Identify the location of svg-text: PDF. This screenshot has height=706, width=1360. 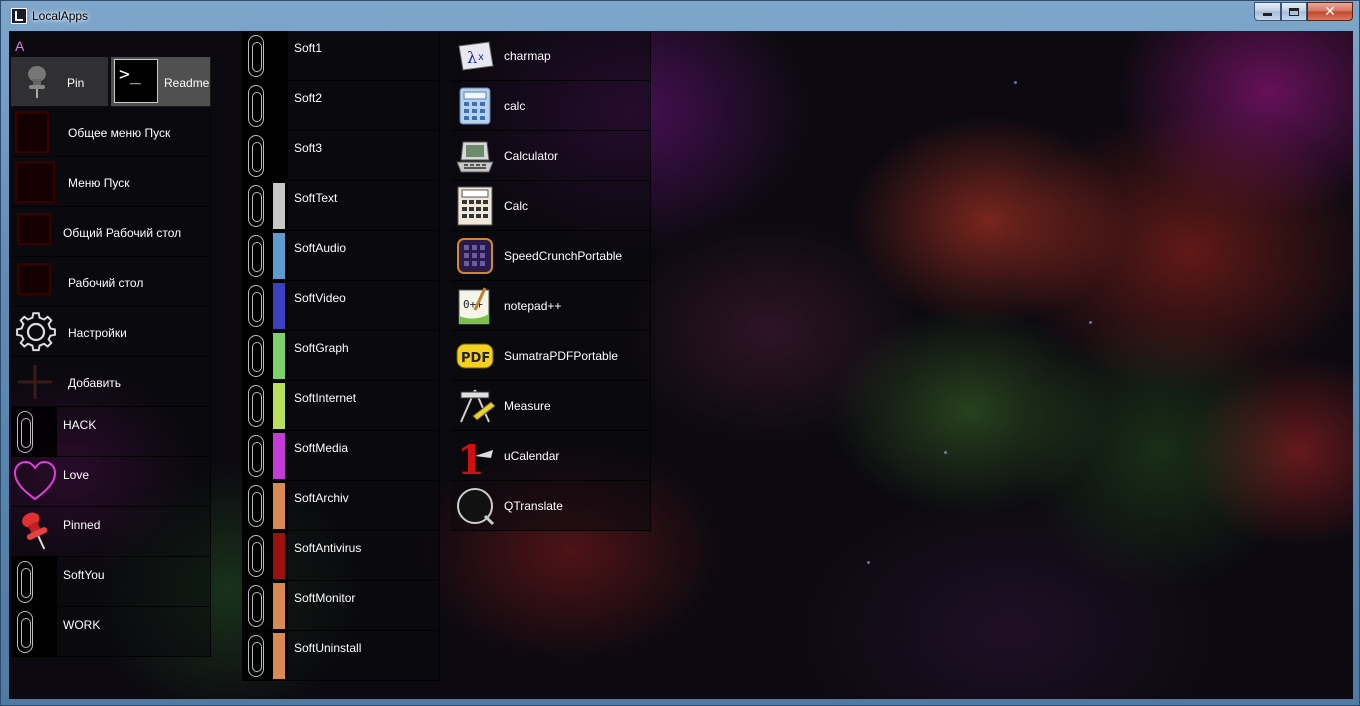
(475, 358).